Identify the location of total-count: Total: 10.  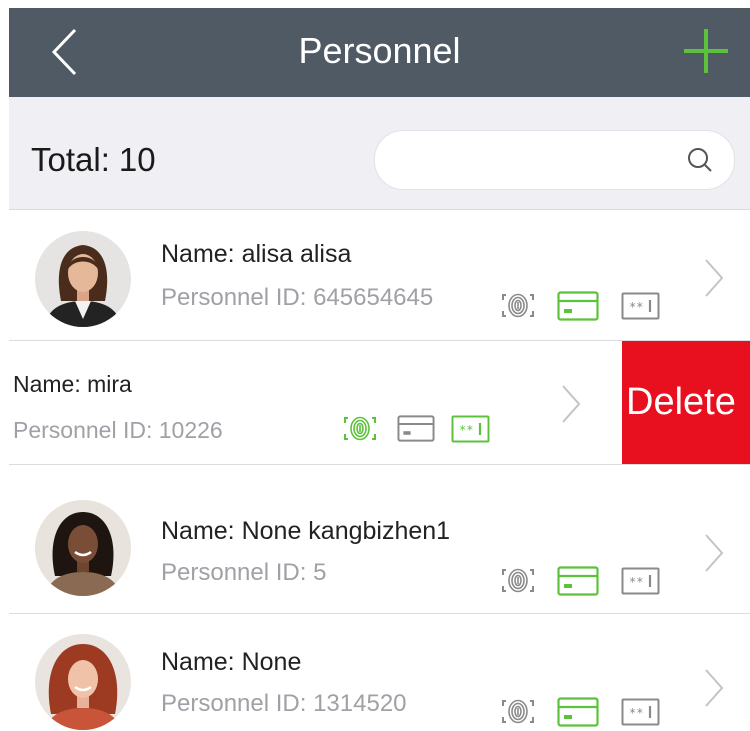
(93, 160).